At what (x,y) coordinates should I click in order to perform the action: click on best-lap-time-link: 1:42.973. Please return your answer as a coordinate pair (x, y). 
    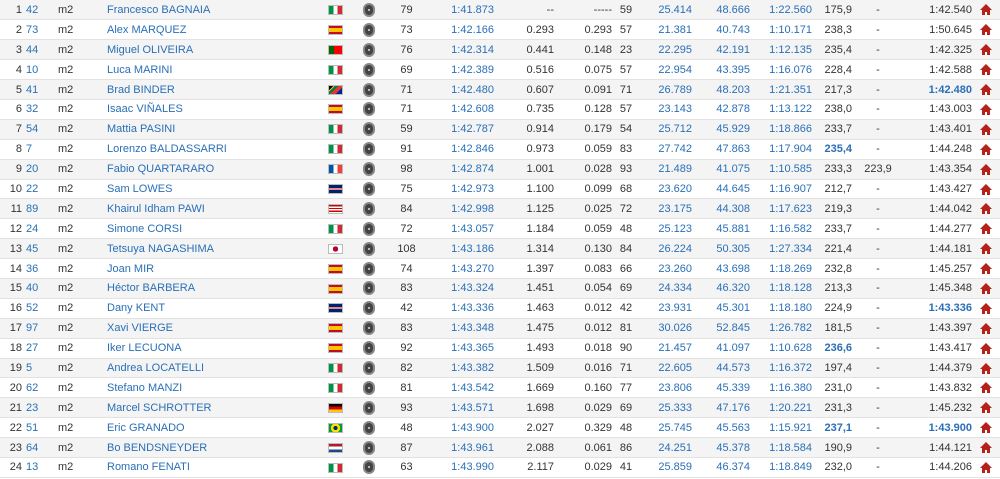
    Looking at the image, I should click on (461, 189).